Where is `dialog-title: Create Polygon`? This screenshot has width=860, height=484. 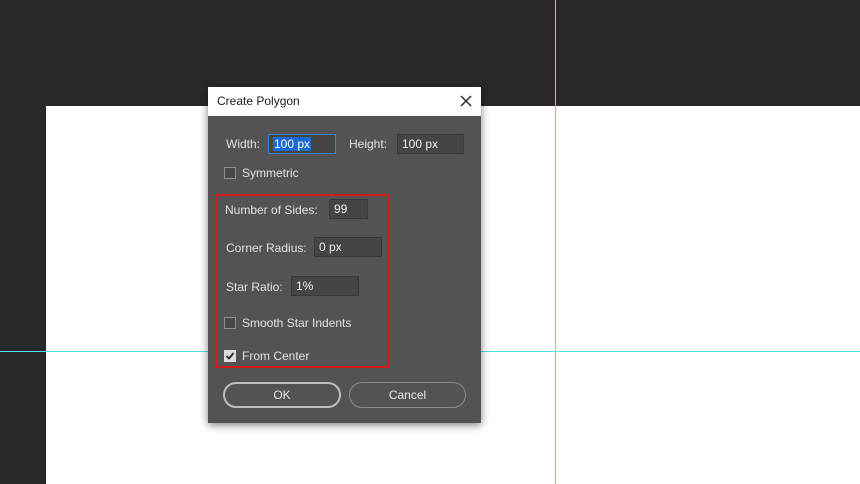 dialog-title: Create Polygon is located at coordinates (258, 101).